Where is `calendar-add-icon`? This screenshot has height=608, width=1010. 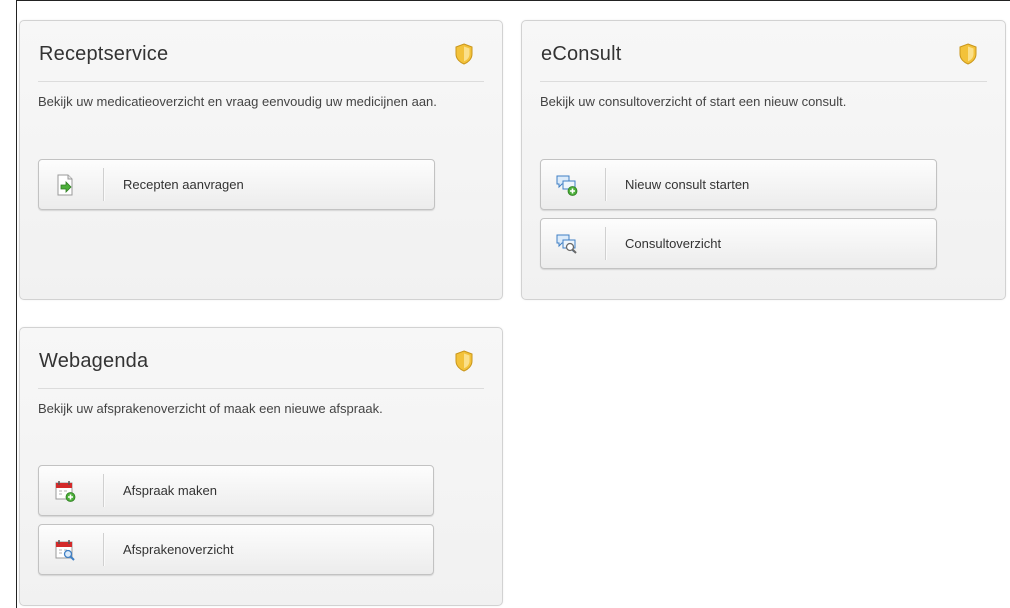
calendar-add-icon is located at coordinates (65, 491).